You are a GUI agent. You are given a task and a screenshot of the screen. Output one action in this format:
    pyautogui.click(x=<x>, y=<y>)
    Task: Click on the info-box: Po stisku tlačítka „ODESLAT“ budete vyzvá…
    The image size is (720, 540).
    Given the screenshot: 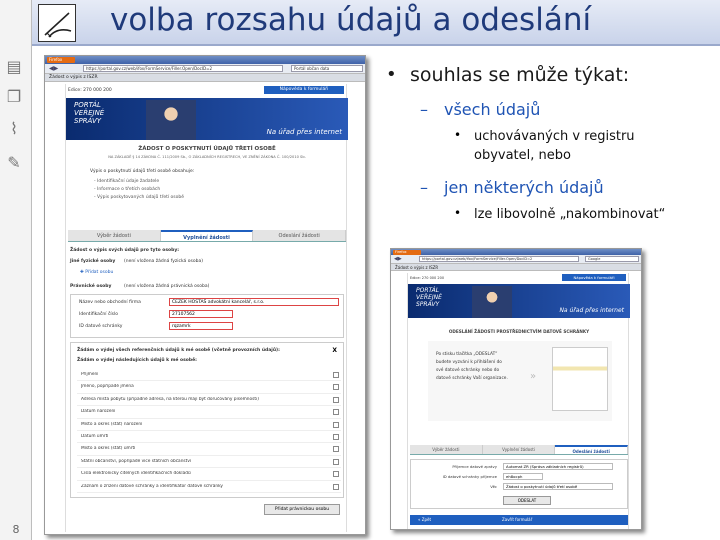 What is the action you would take?
    pyautogui.click(x=520, y=381)
    